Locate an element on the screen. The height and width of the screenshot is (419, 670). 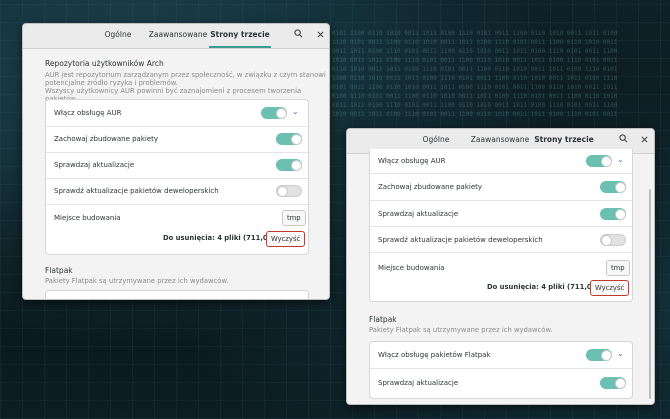
tab-general: Ogólne is located at coordinates (118, 36).